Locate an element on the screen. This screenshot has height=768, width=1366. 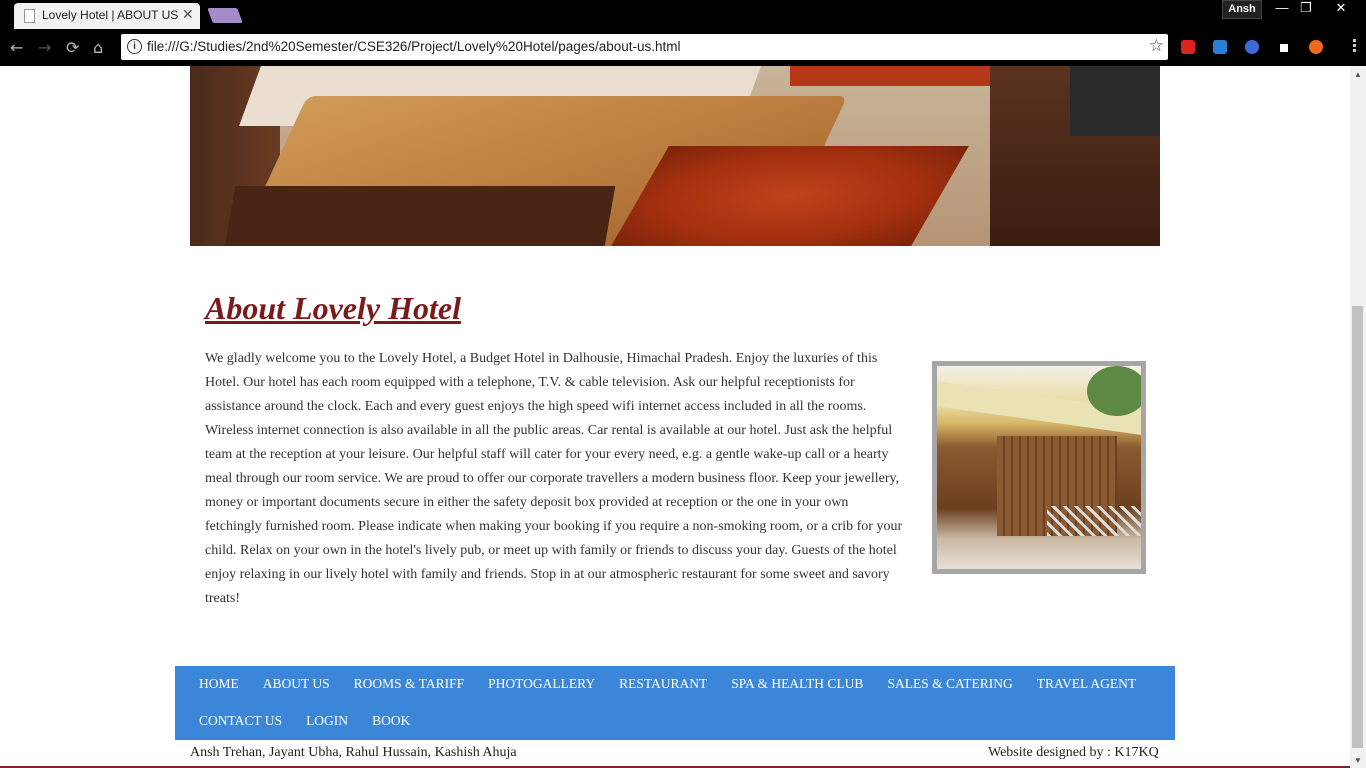
page-icon is located at coordinates (29, 16).